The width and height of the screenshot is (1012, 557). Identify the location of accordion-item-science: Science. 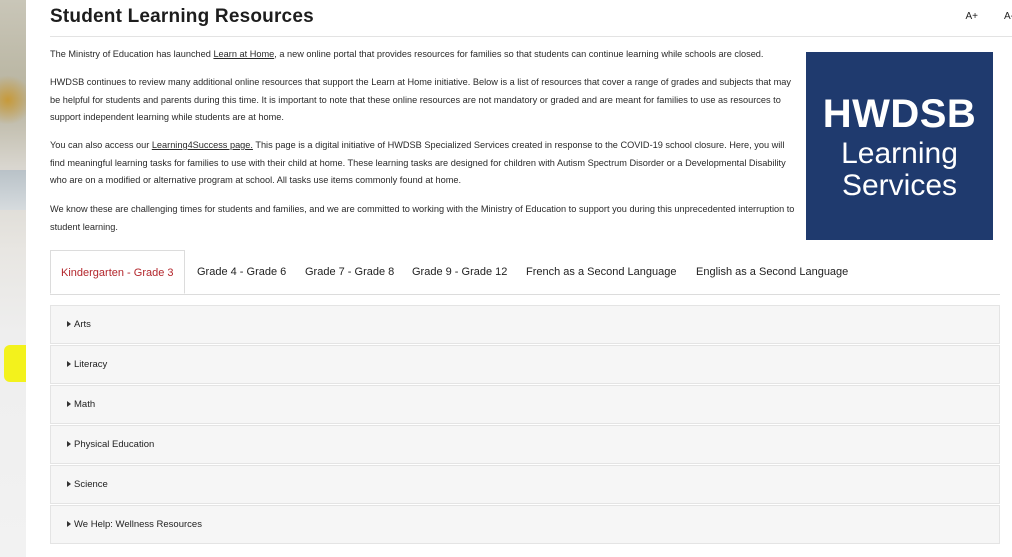
(525, 484).